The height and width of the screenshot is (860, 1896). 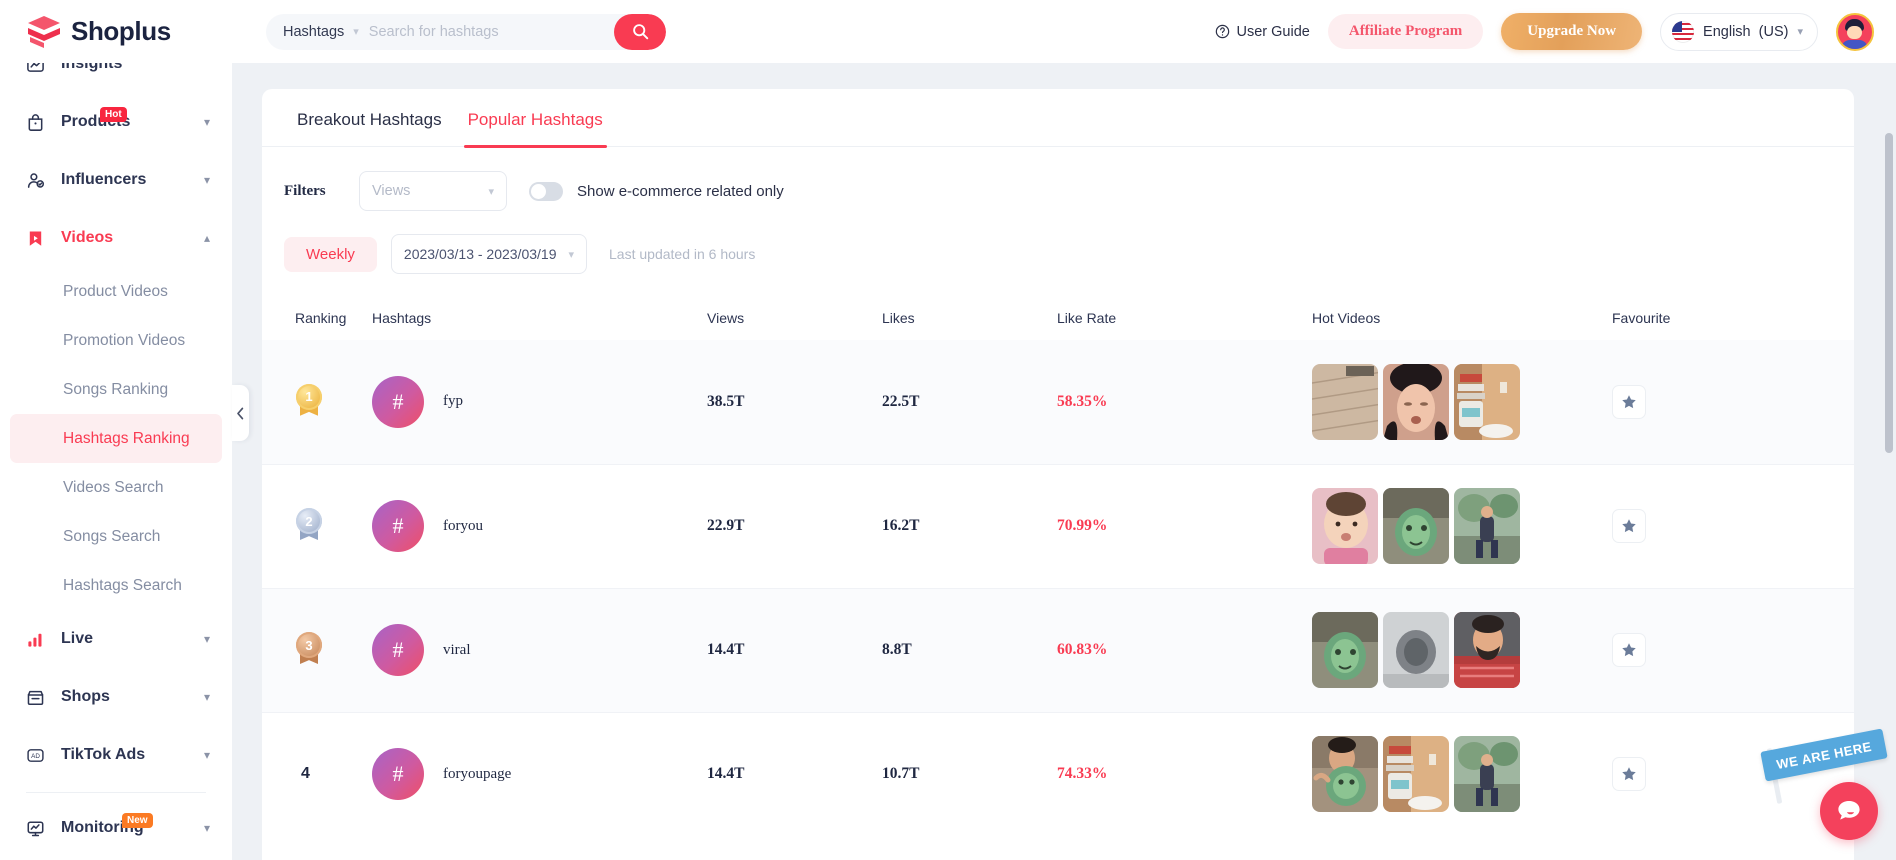 What do you see at coordinates (1184, 774) in the screenshot?
I see `cell-like-rate: 74.33%` at bounding box center [1184, 774].